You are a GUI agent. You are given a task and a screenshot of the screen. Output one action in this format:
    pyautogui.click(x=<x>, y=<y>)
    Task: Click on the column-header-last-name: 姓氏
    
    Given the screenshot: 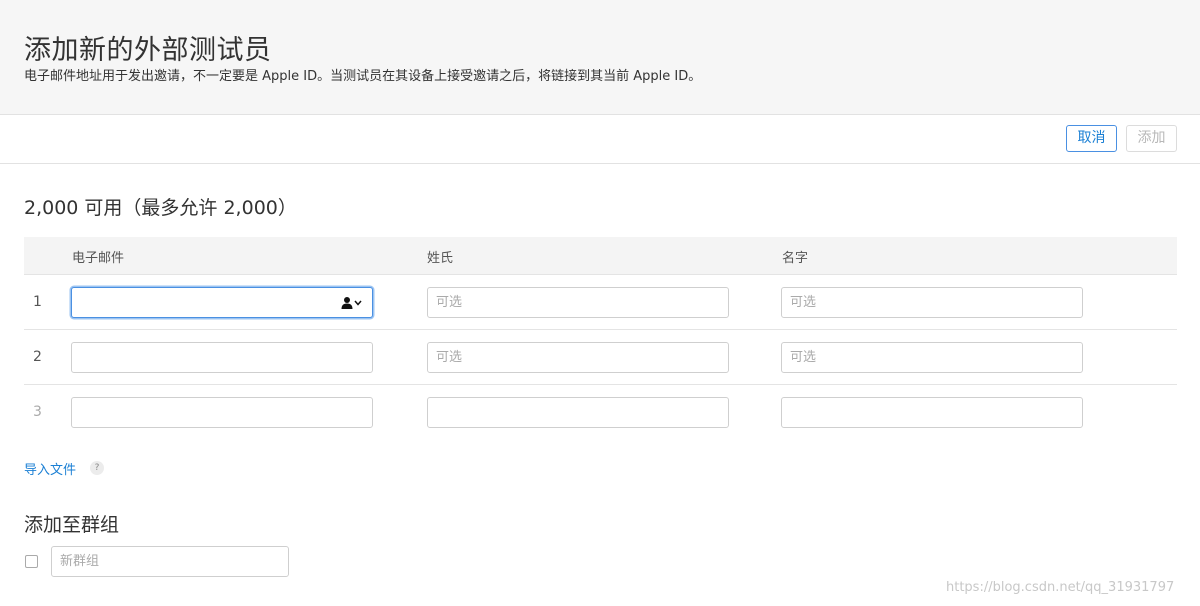 What is the action you would take?
    pyautogui.click(x=440, y=258)
    